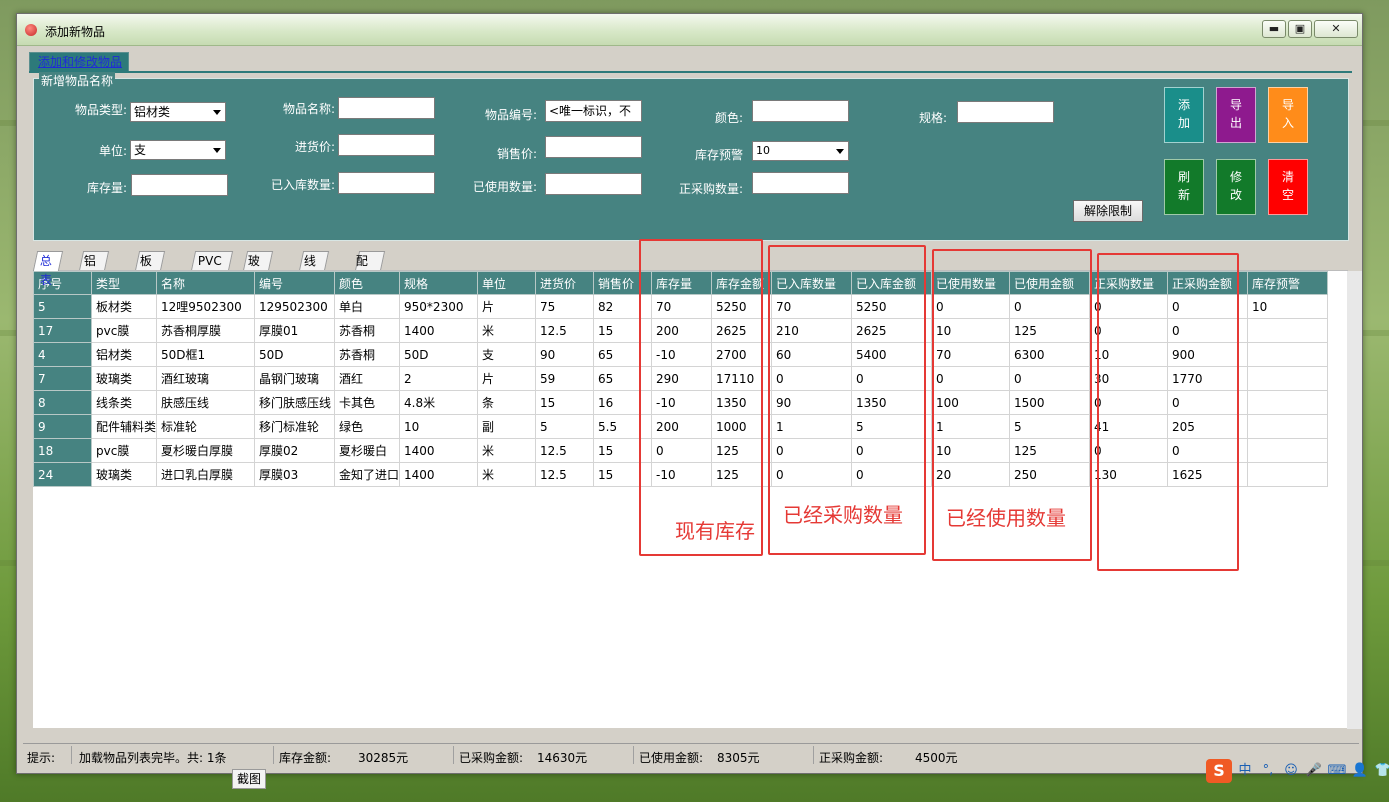 This screenshot has height=802, width=1389. I want to click on table-cell: 酒红, so click(367, 378).